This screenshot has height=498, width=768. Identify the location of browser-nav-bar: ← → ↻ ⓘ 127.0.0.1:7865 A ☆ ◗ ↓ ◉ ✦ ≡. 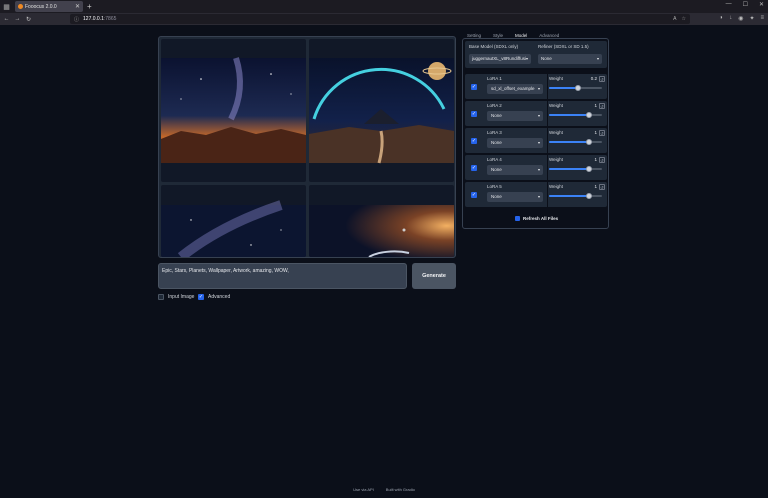
(384, 19).